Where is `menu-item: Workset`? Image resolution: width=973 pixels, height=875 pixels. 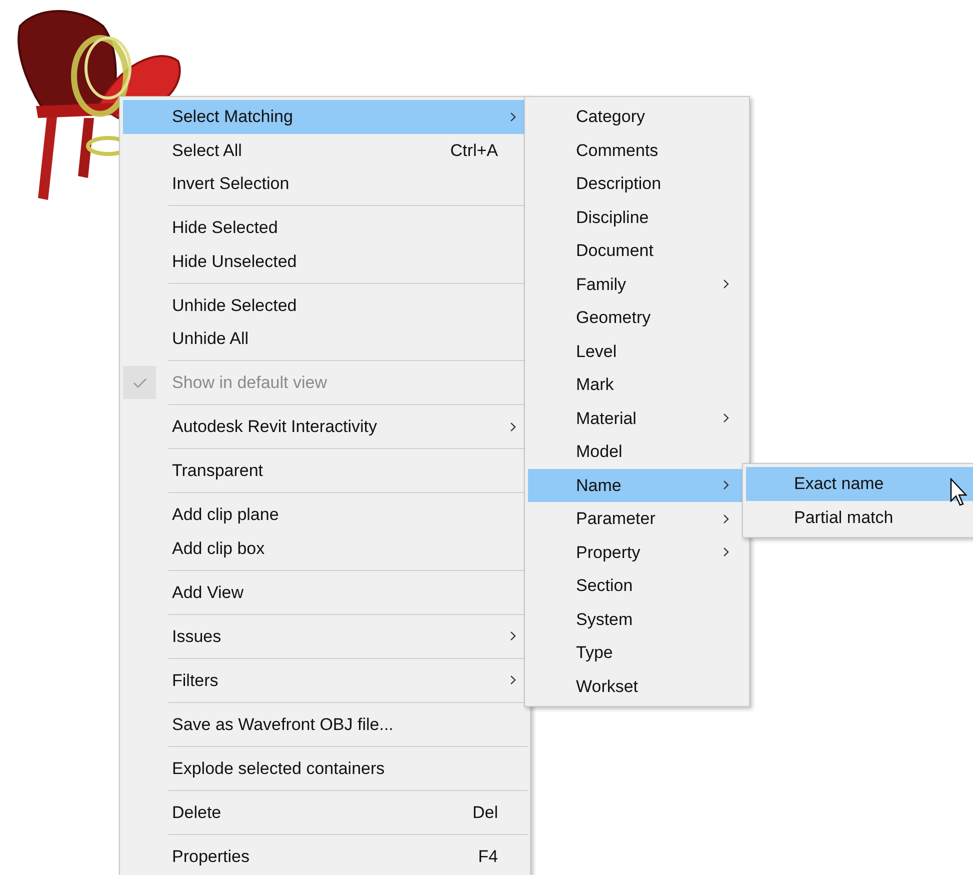 menu-item: Workset is located at coordinates (637, 686).